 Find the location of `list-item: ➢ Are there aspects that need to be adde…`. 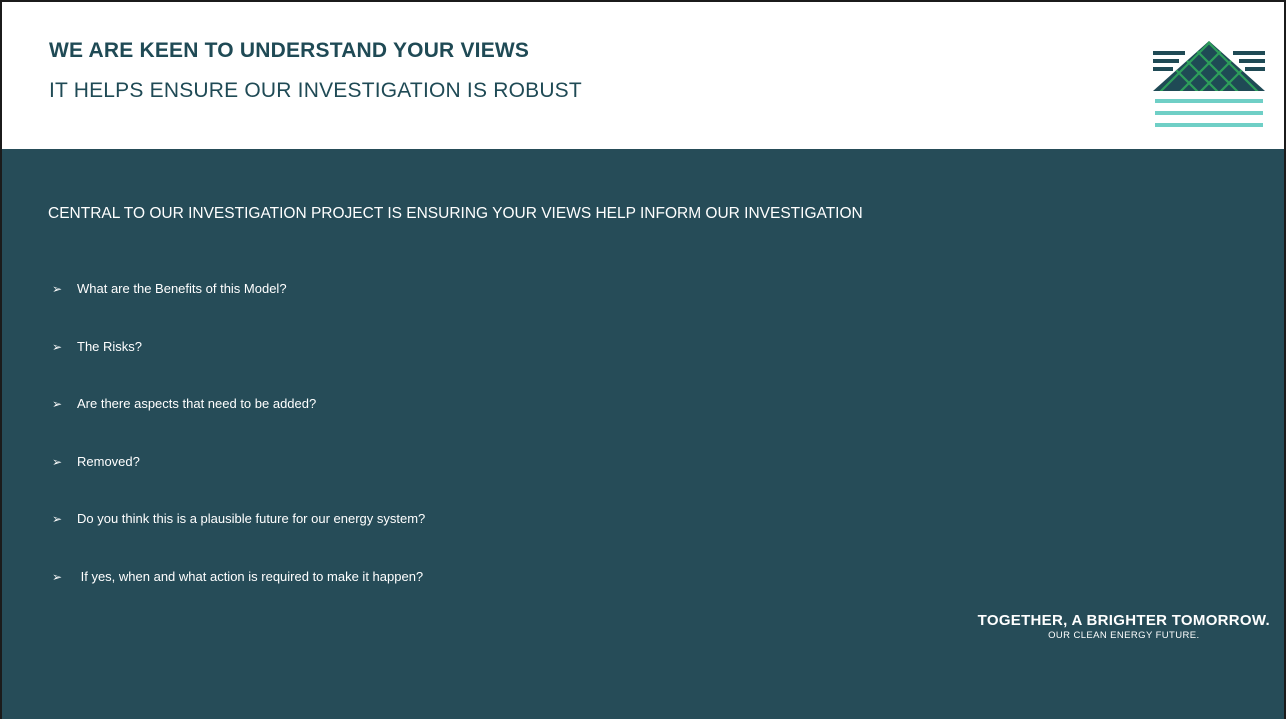

list-item: ➢ Are there aspects that need to be adde… is located at coordinates (238, 425).